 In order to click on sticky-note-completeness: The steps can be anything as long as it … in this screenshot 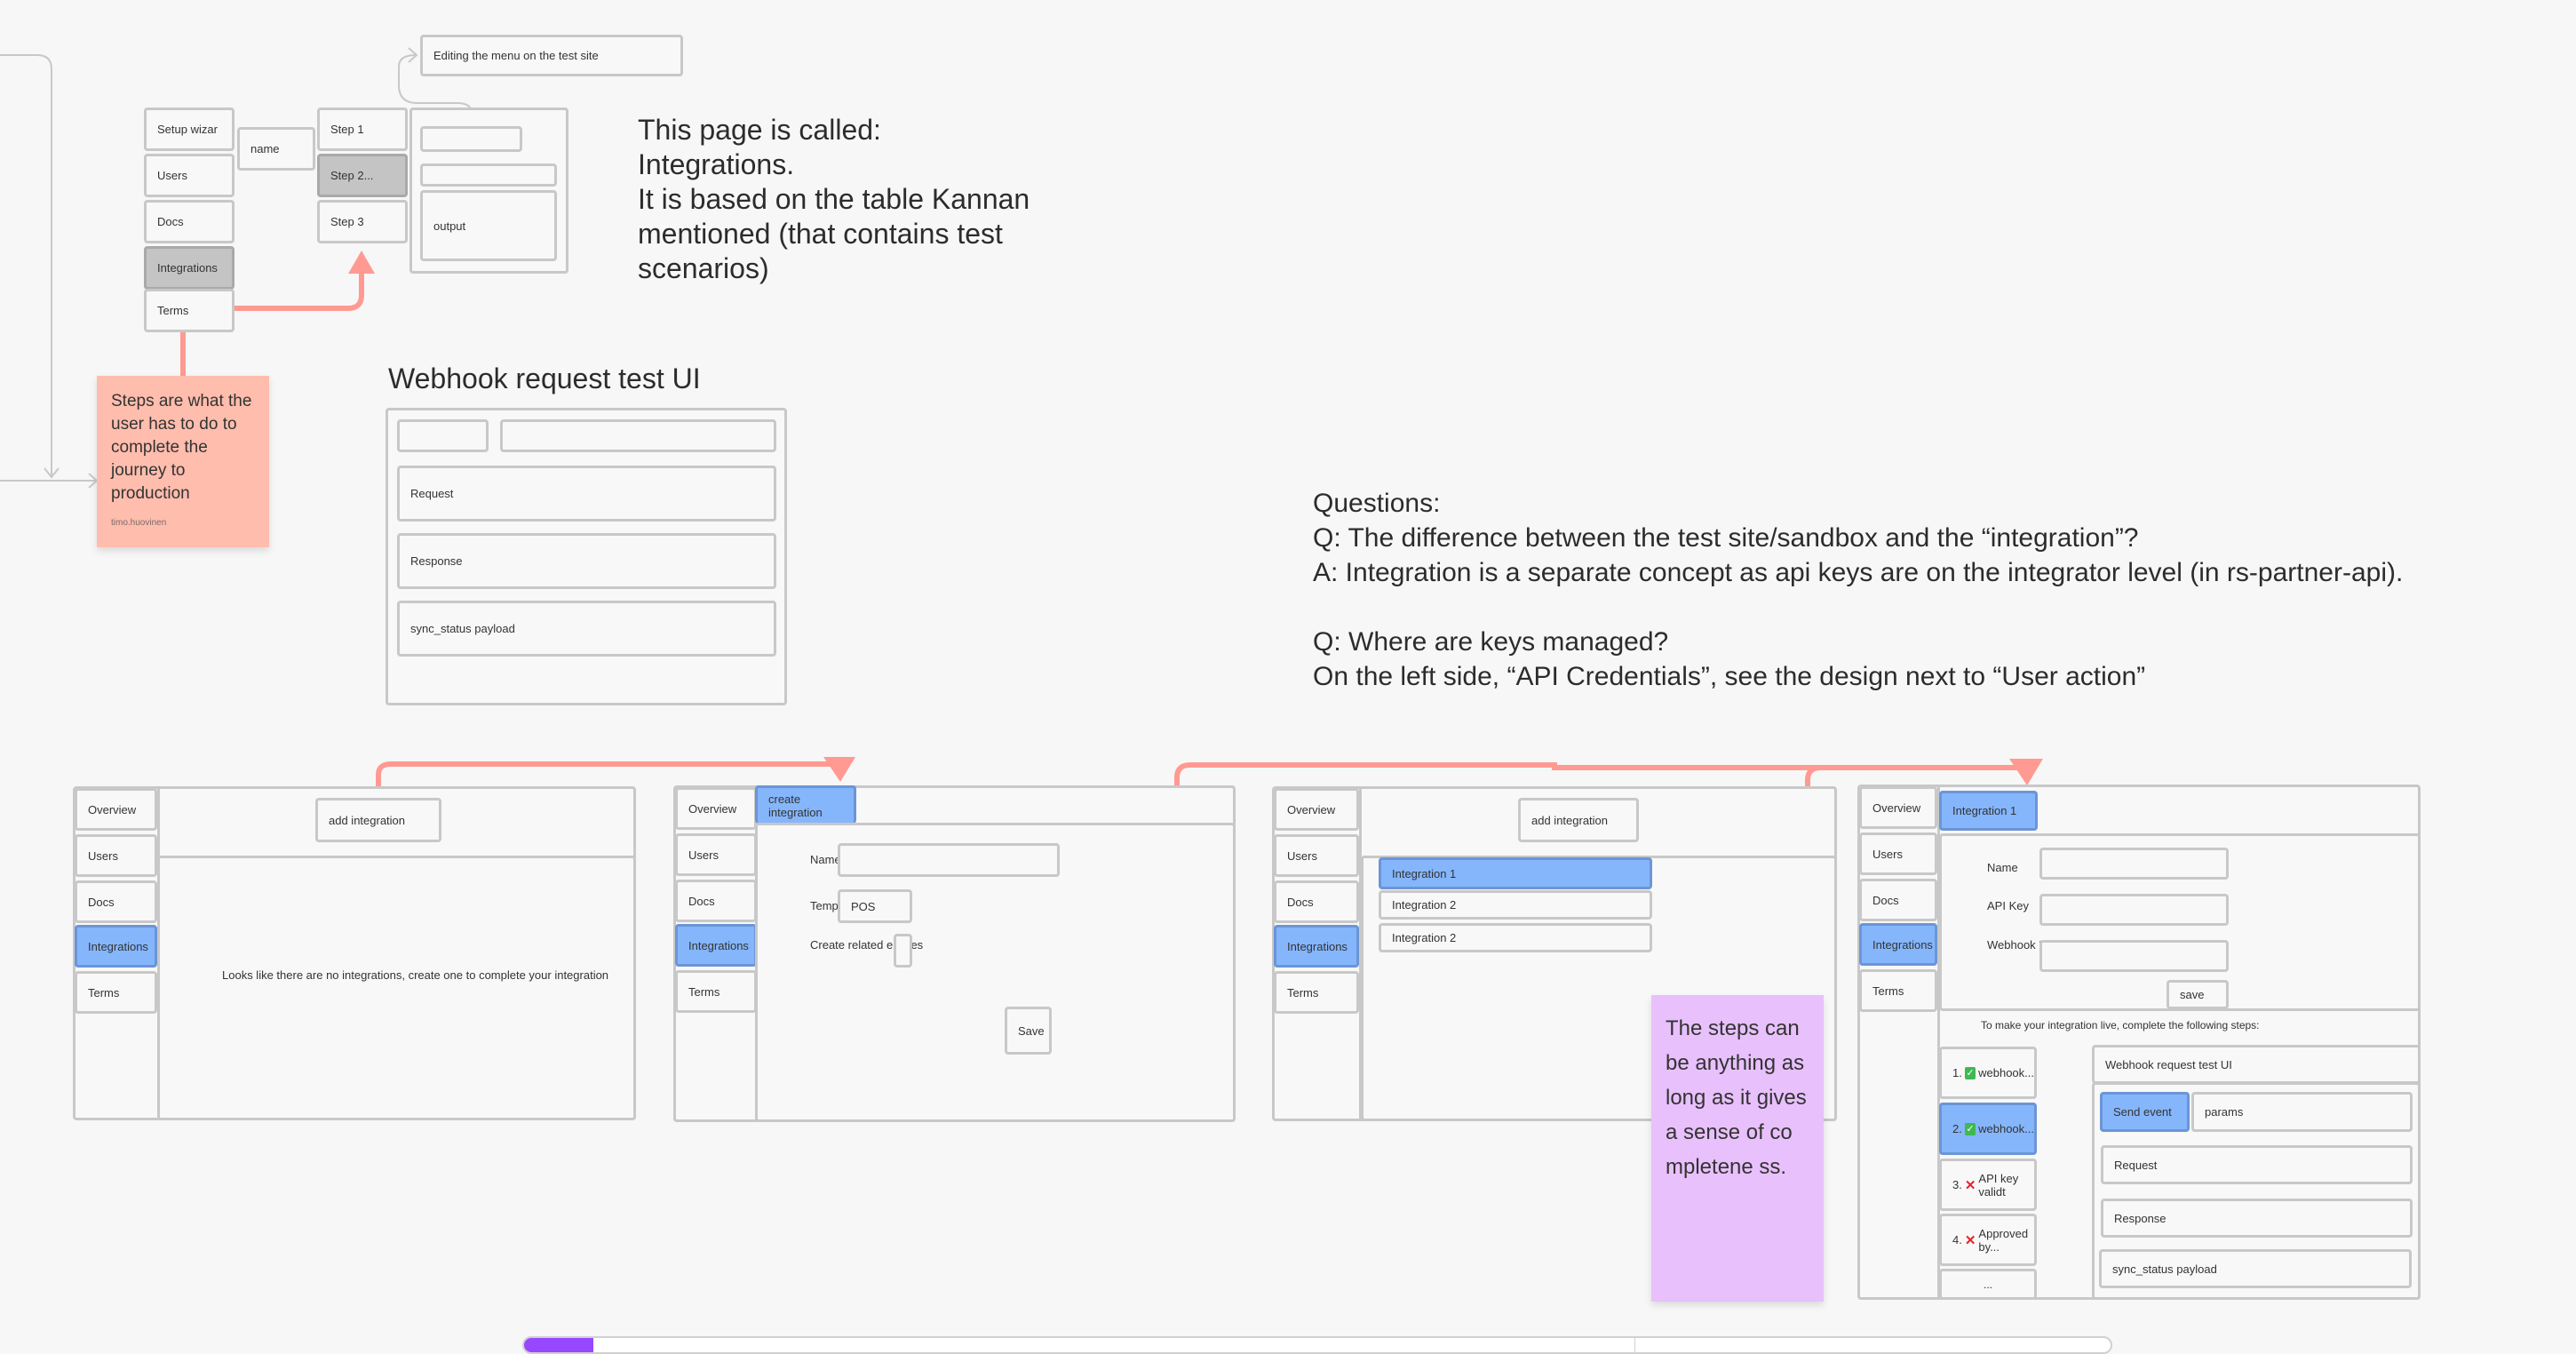, I will do `click(1737, 1148)`.